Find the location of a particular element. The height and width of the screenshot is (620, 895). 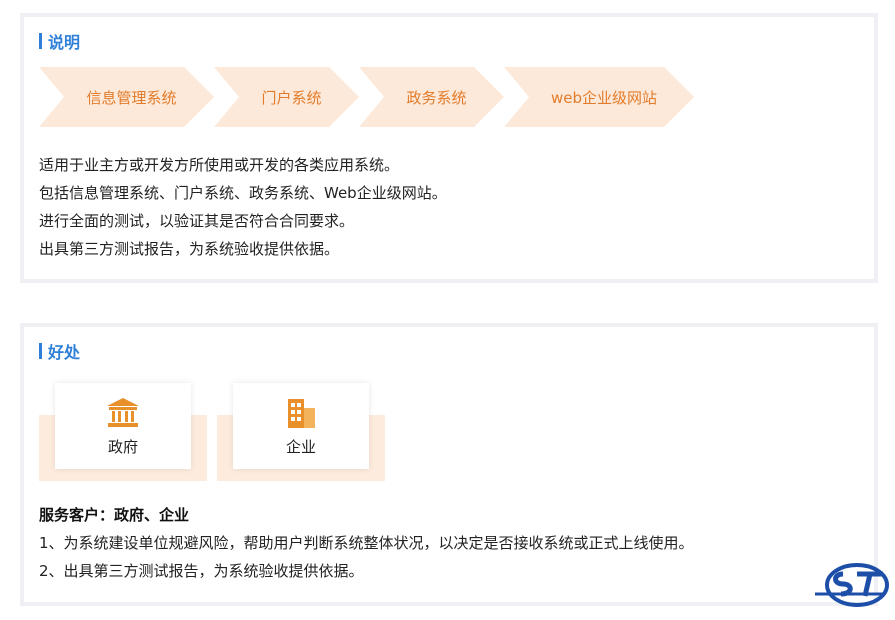

step-portal: 门户系统 is located at coordinates (286, 97).